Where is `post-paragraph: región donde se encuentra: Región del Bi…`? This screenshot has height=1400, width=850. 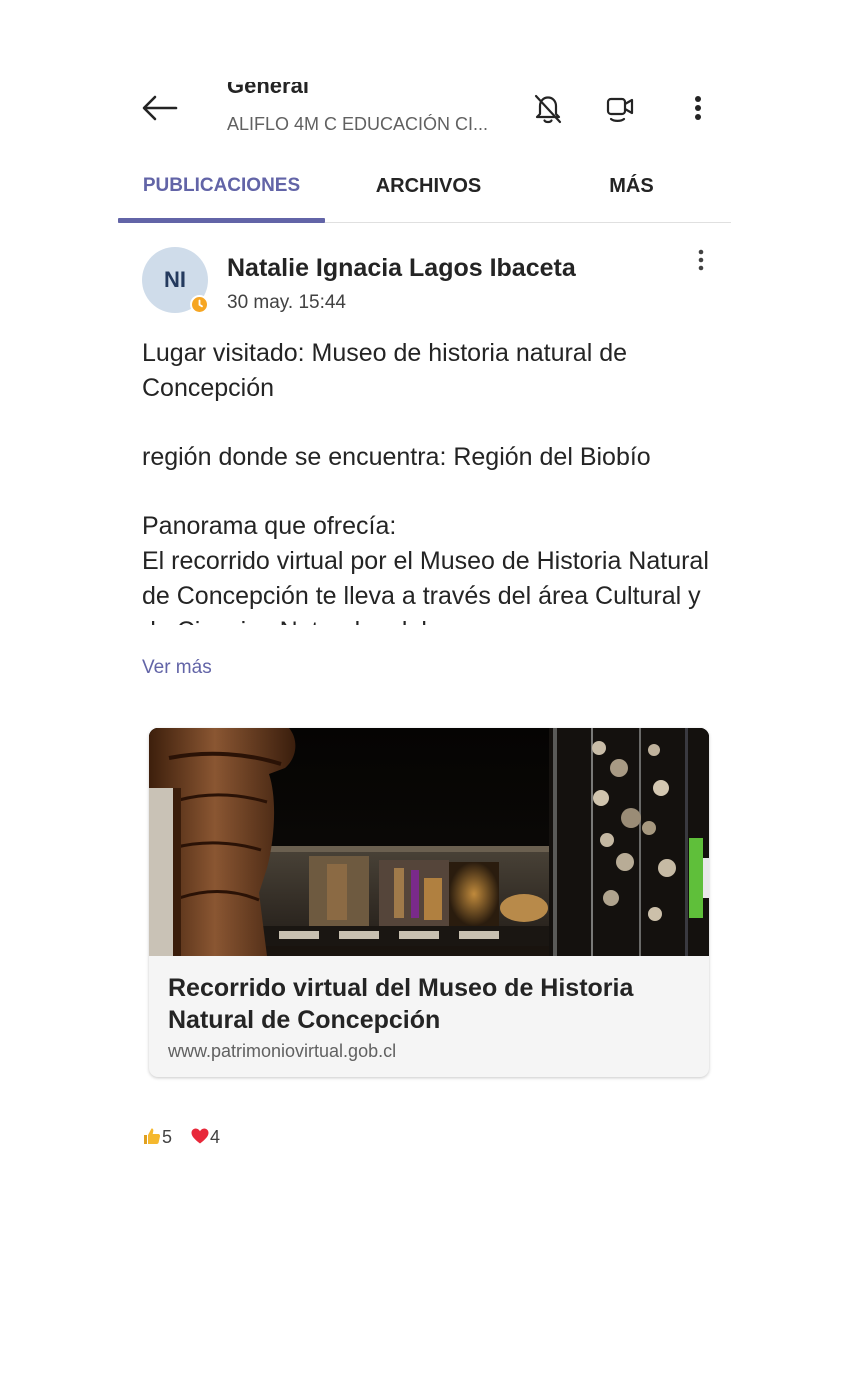 post-paragraph: región donde se encuentra: Región del Bi… is located at coordinates (396, 457).